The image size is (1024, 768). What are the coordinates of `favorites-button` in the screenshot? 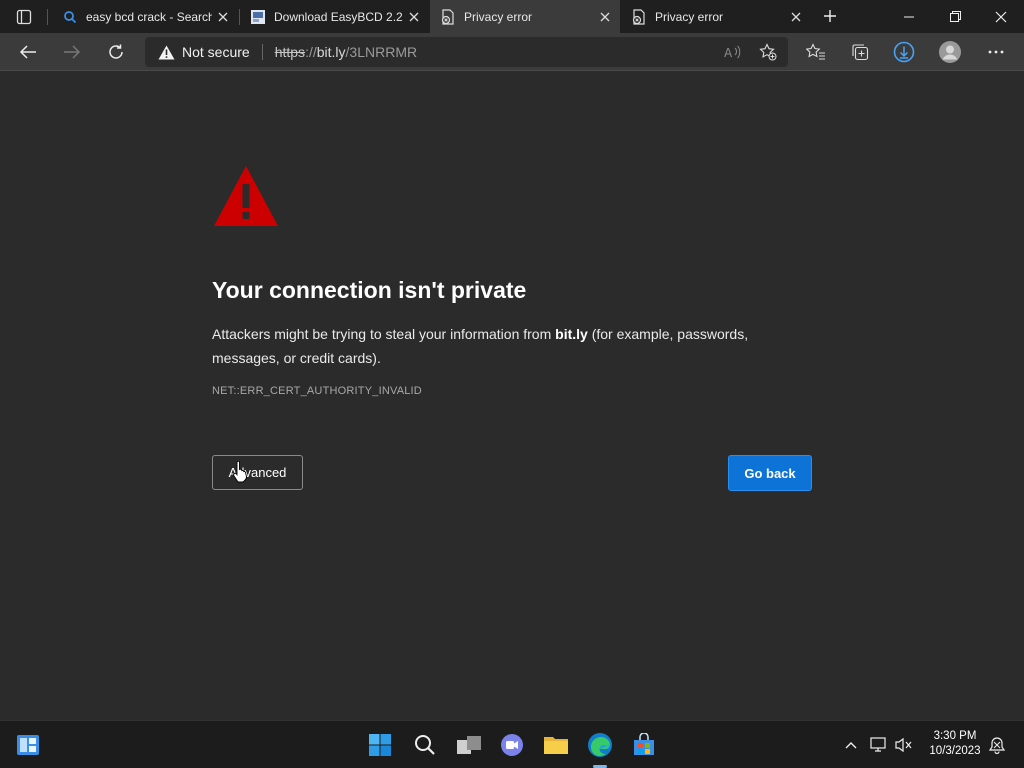 It's located at (816, 52).